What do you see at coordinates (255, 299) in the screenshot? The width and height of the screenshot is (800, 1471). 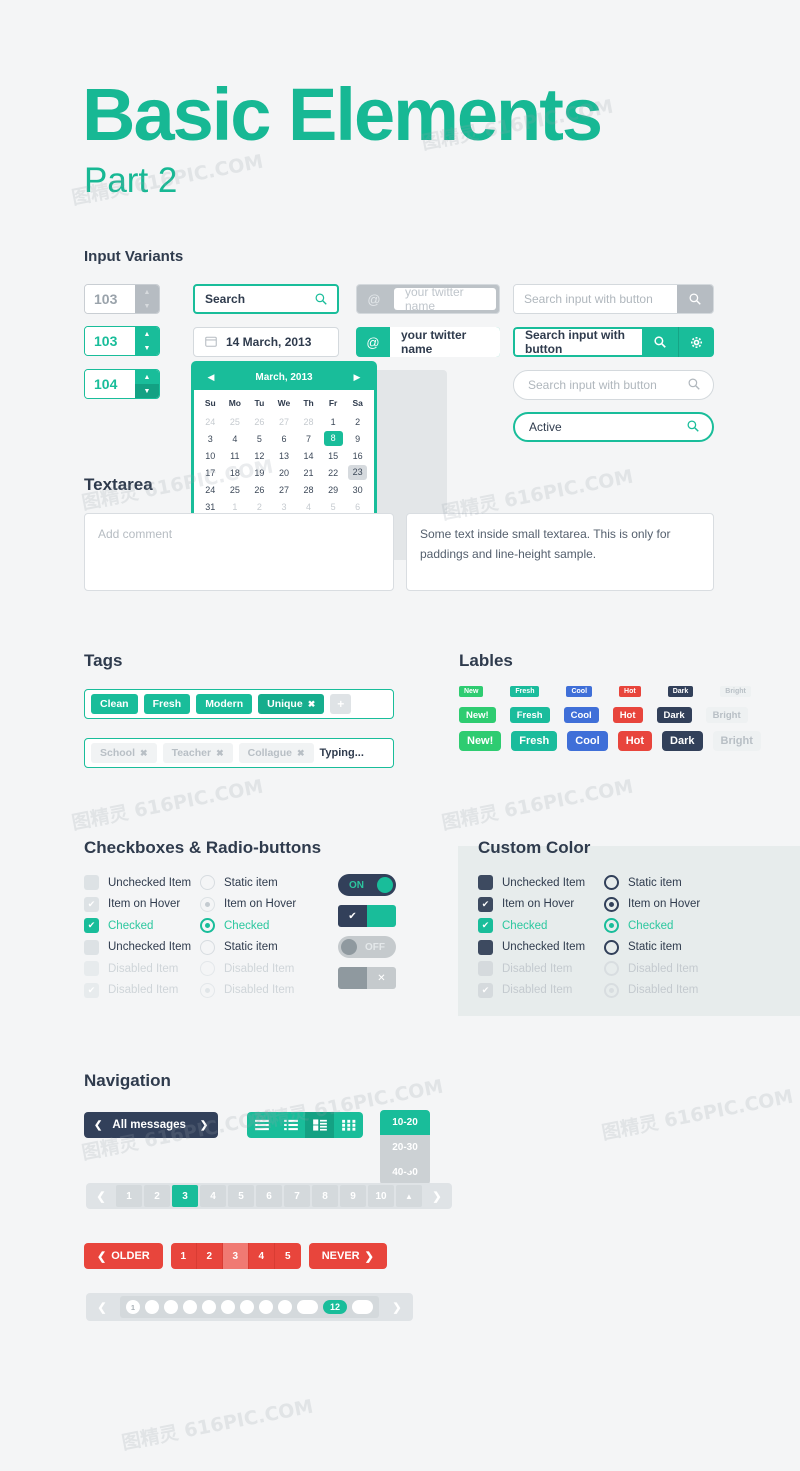 I see `search-input-value: Search` at bounding box center [255, 299].